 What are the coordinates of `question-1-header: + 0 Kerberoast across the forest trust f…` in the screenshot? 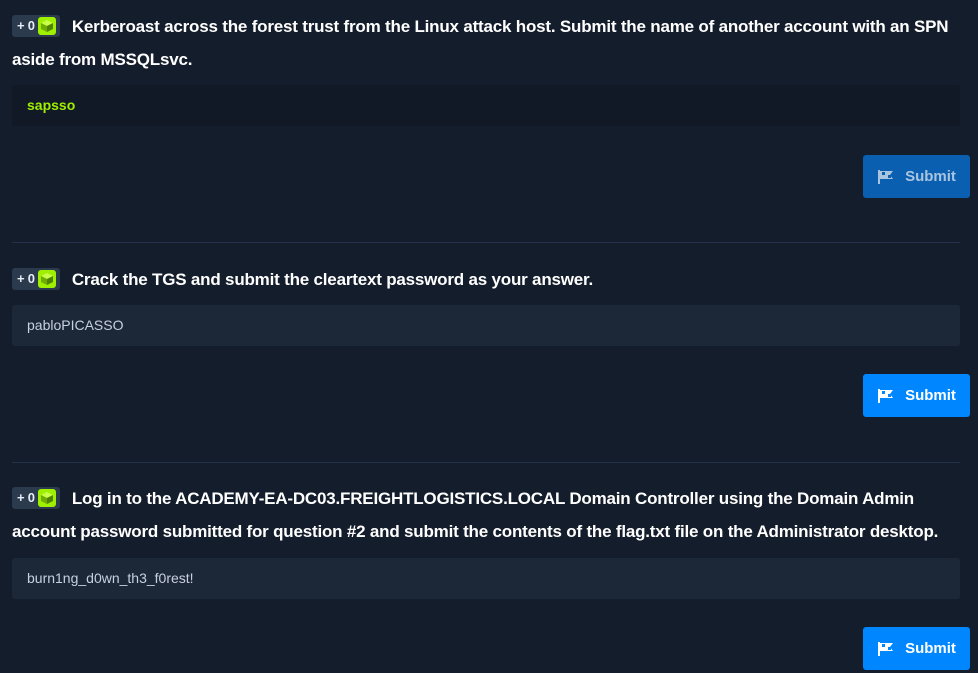 It's located at (486, 43).